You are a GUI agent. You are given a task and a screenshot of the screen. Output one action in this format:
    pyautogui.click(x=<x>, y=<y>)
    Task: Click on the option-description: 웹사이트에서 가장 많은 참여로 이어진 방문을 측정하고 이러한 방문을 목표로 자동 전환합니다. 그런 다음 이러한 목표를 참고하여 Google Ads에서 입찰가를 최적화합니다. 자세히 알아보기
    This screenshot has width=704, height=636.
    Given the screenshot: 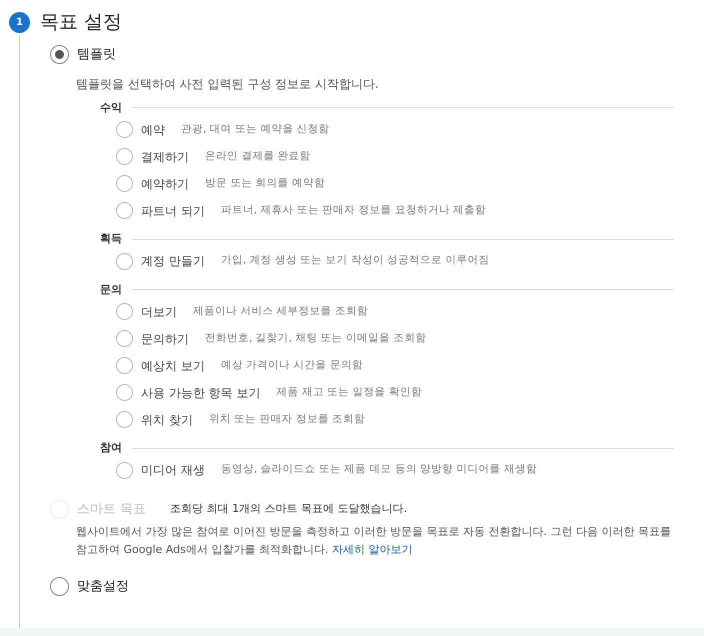 What is the action you would take?
    pyautogui.click(x=374, y=541)
    